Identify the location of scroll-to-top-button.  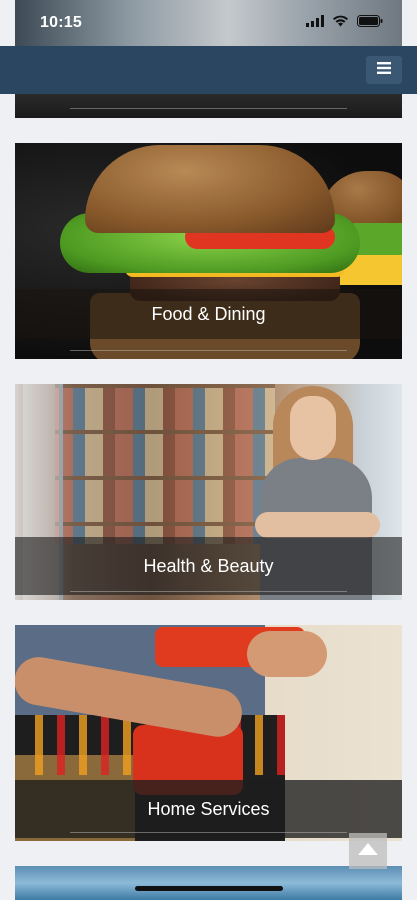
(368, 851).